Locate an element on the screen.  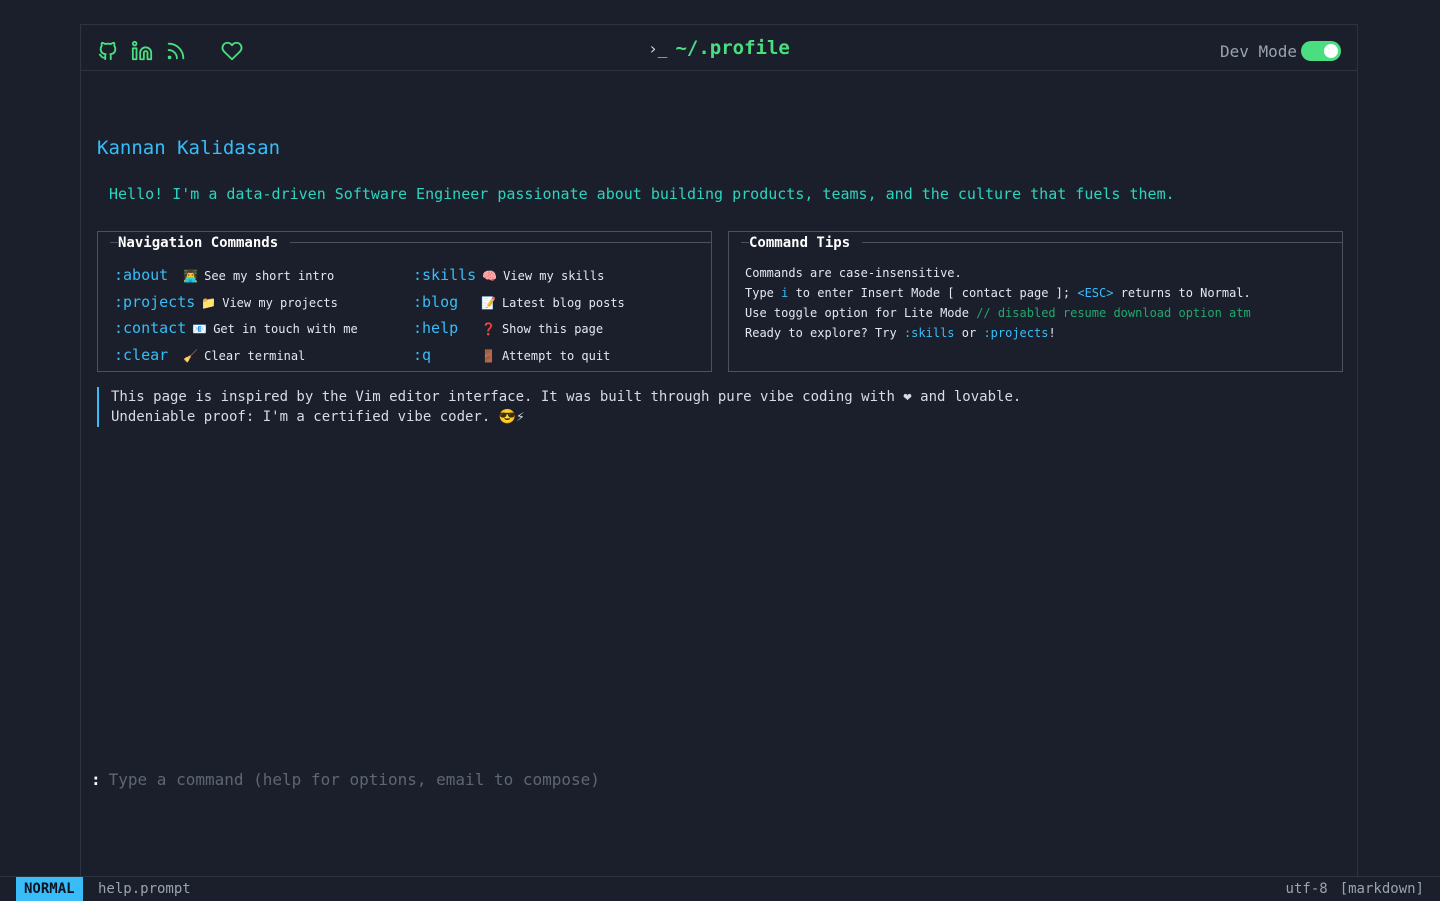
door-icon: 🚪 is located at coordinates (488, 356).